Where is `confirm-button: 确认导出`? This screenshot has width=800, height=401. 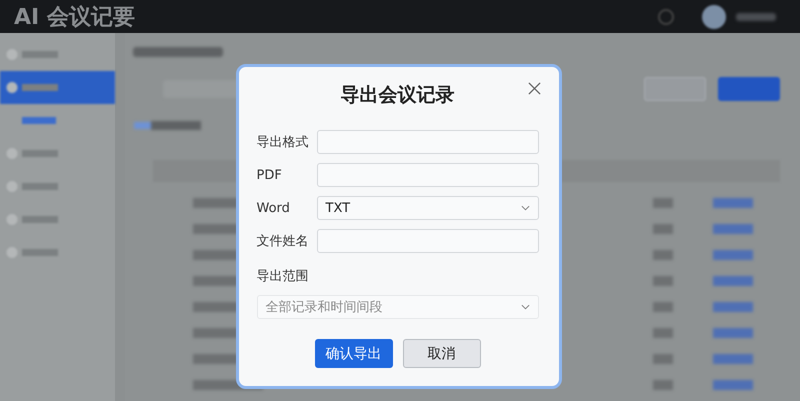 confirm-button: 确认导出 is located at coordinates (353, 353).